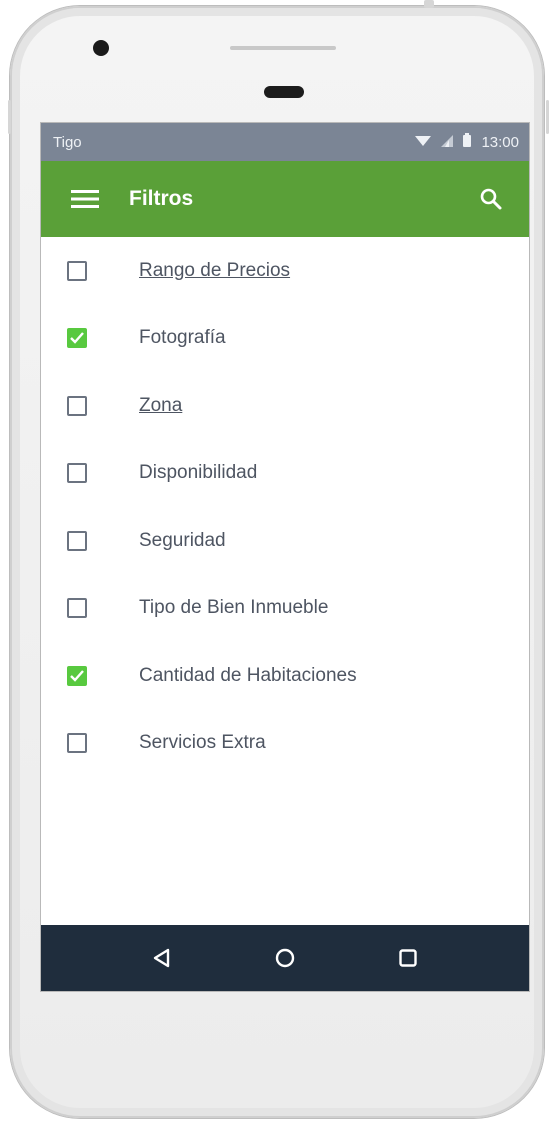  Describe the element at coordinates (285, 142) in the screenshot. I see `status-bar: Tigo 13:00` at that location.